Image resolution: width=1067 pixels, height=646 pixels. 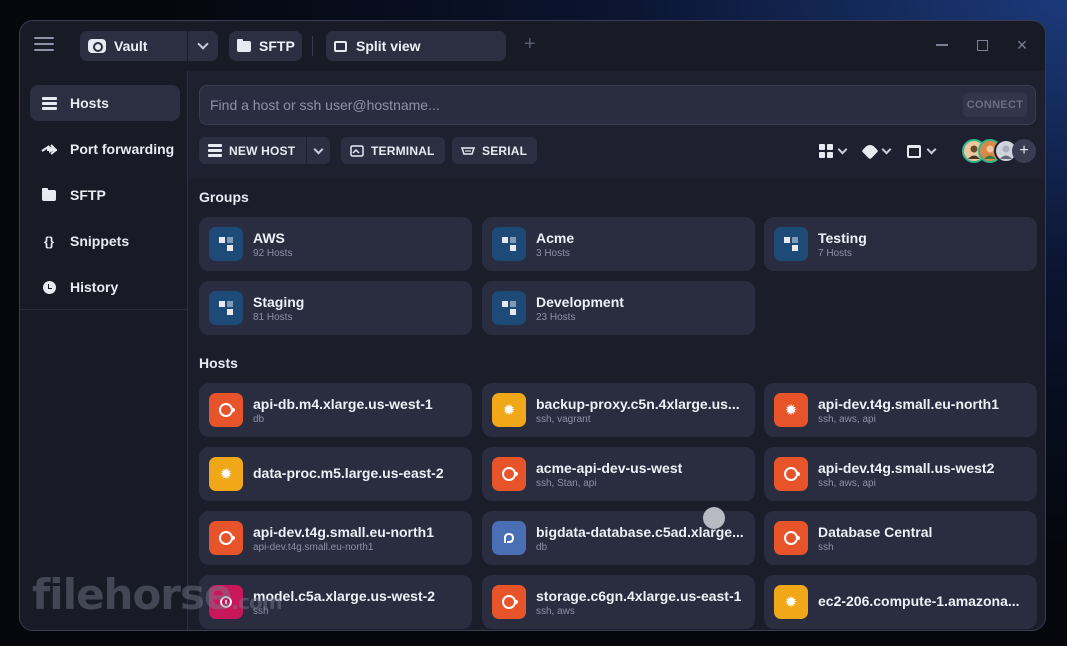 What do you see at coordinates (94, 287) in the screenshot?
I see `sidebar-item-label: History` at bounding box center [94, 287].